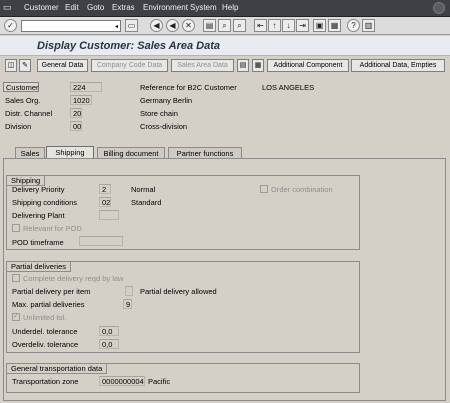 This screenshot has width=450, height=403. I want to click on overdeliv-tolerance-label: Overdeliv. tolerance, so click(45, 344).